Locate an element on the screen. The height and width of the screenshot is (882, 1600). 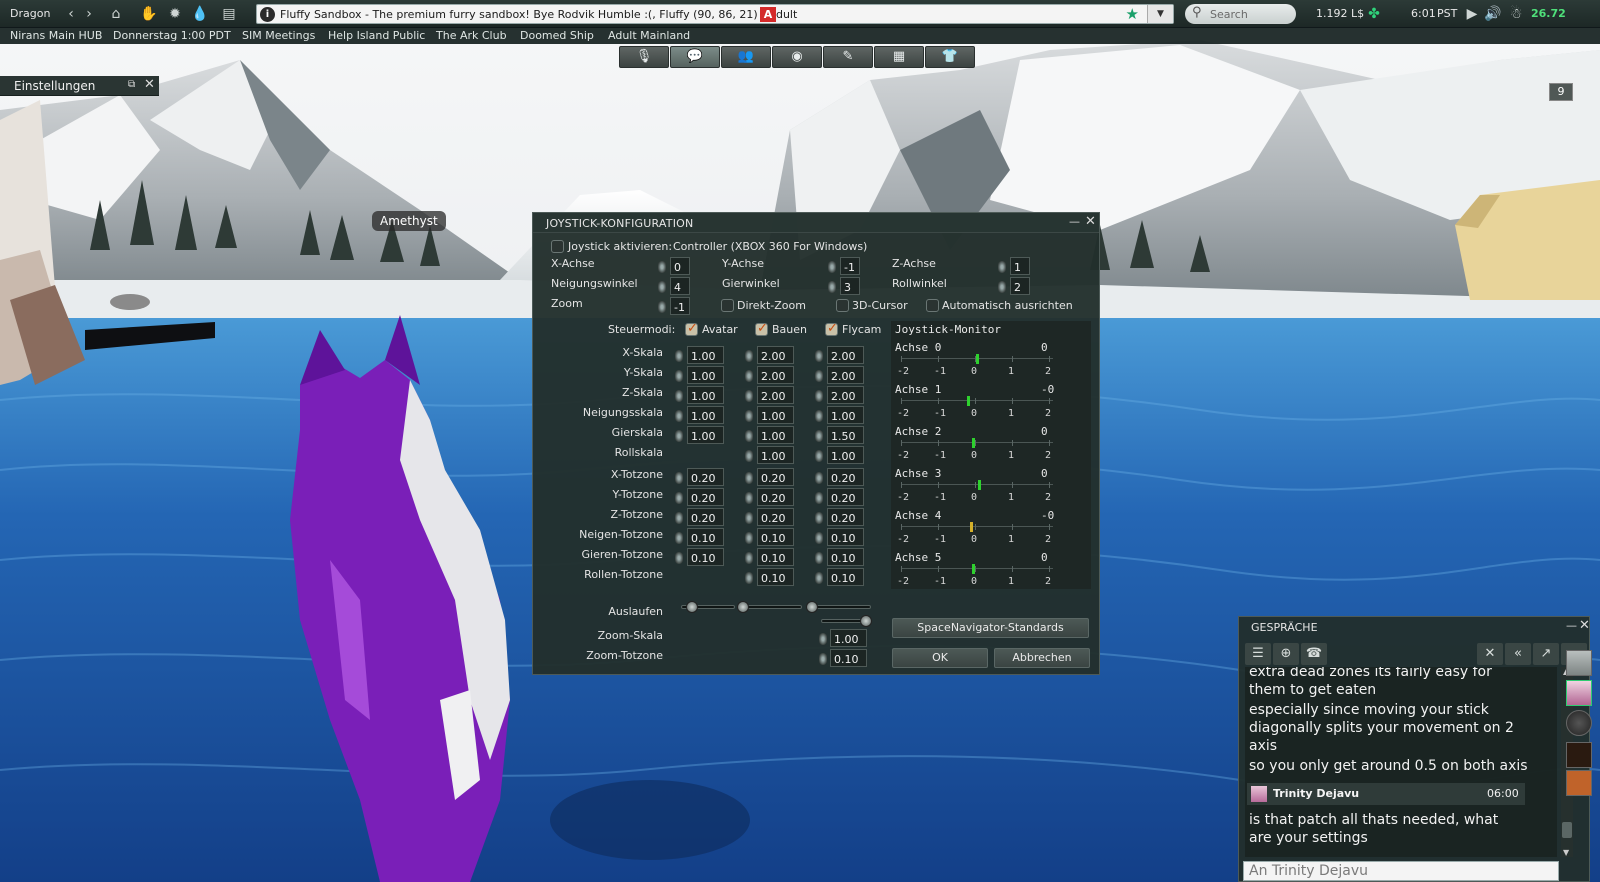
flycam-field: 0.20 is located at coordinates (845, 497).